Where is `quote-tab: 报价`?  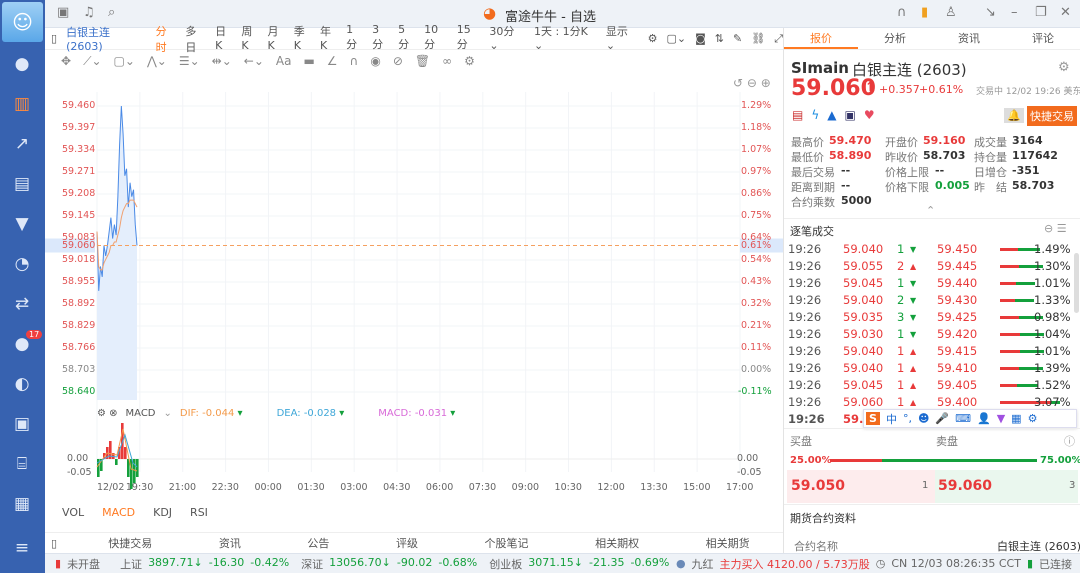 quote-tab: 报价 is located at coordinates (821, 38).